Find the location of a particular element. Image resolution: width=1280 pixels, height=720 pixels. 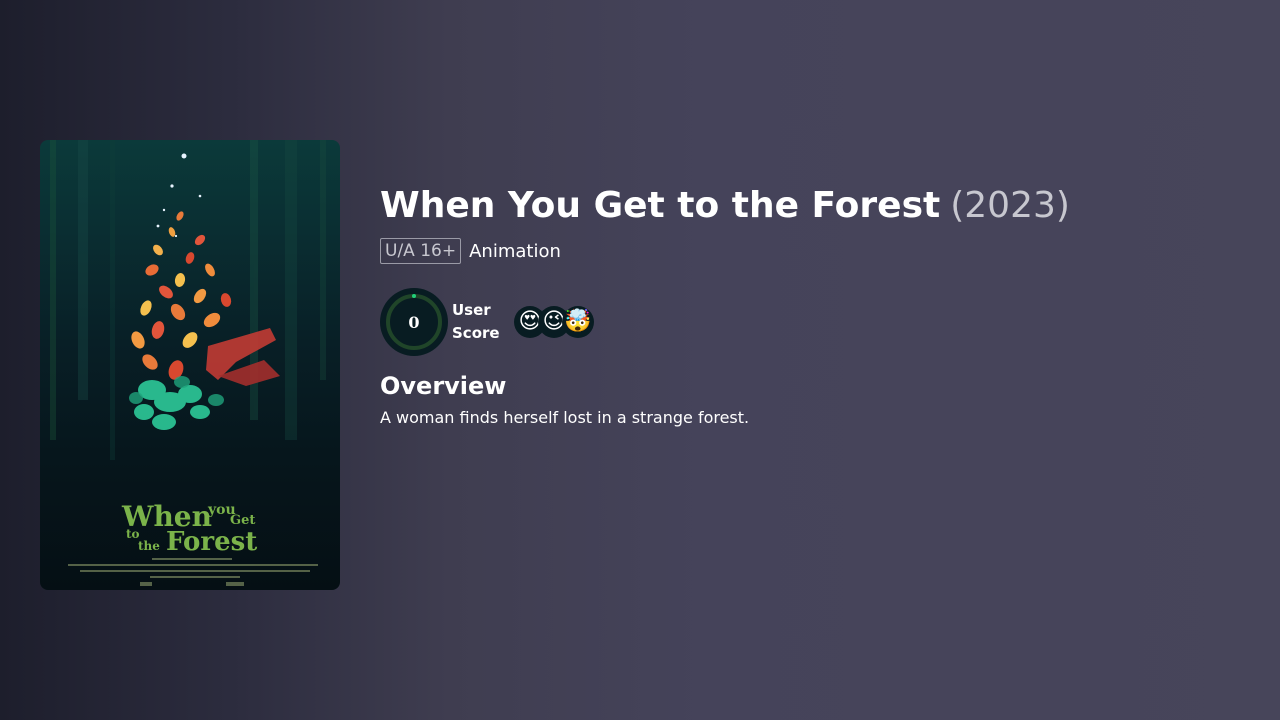

user-score-label-line1: User is located at coordinates (471, 310).